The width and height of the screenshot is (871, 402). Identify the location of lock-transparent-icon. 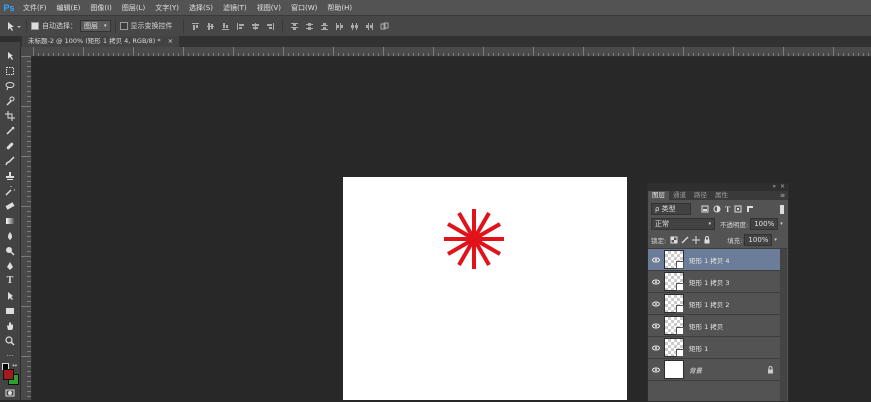
(674, 240).